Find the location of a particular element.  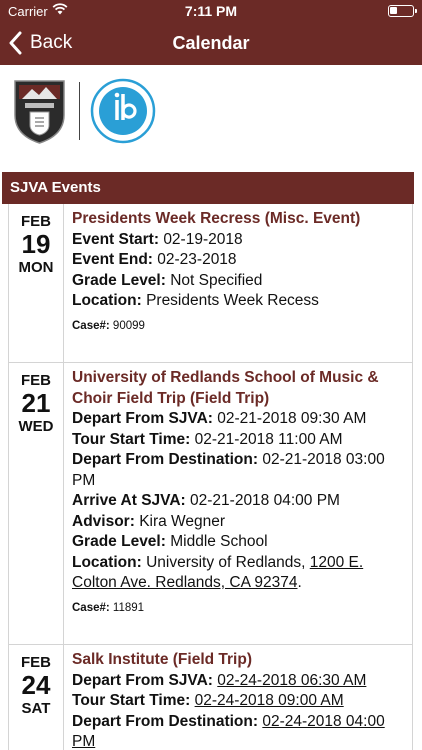

ib-world-school-logo is located at coordinates (123, 111).